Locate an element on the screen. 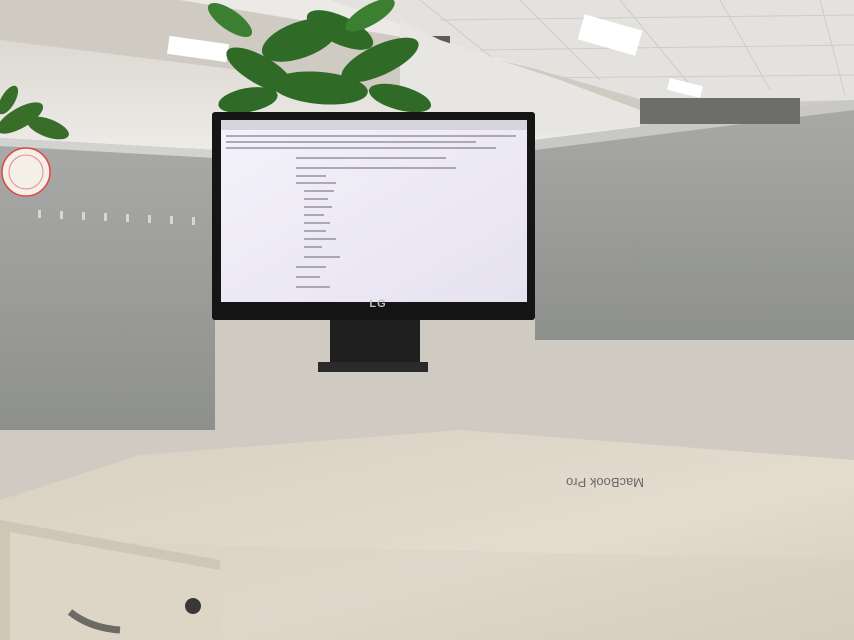  box-label: MacBook Pro is located at coordinates (605, 482).